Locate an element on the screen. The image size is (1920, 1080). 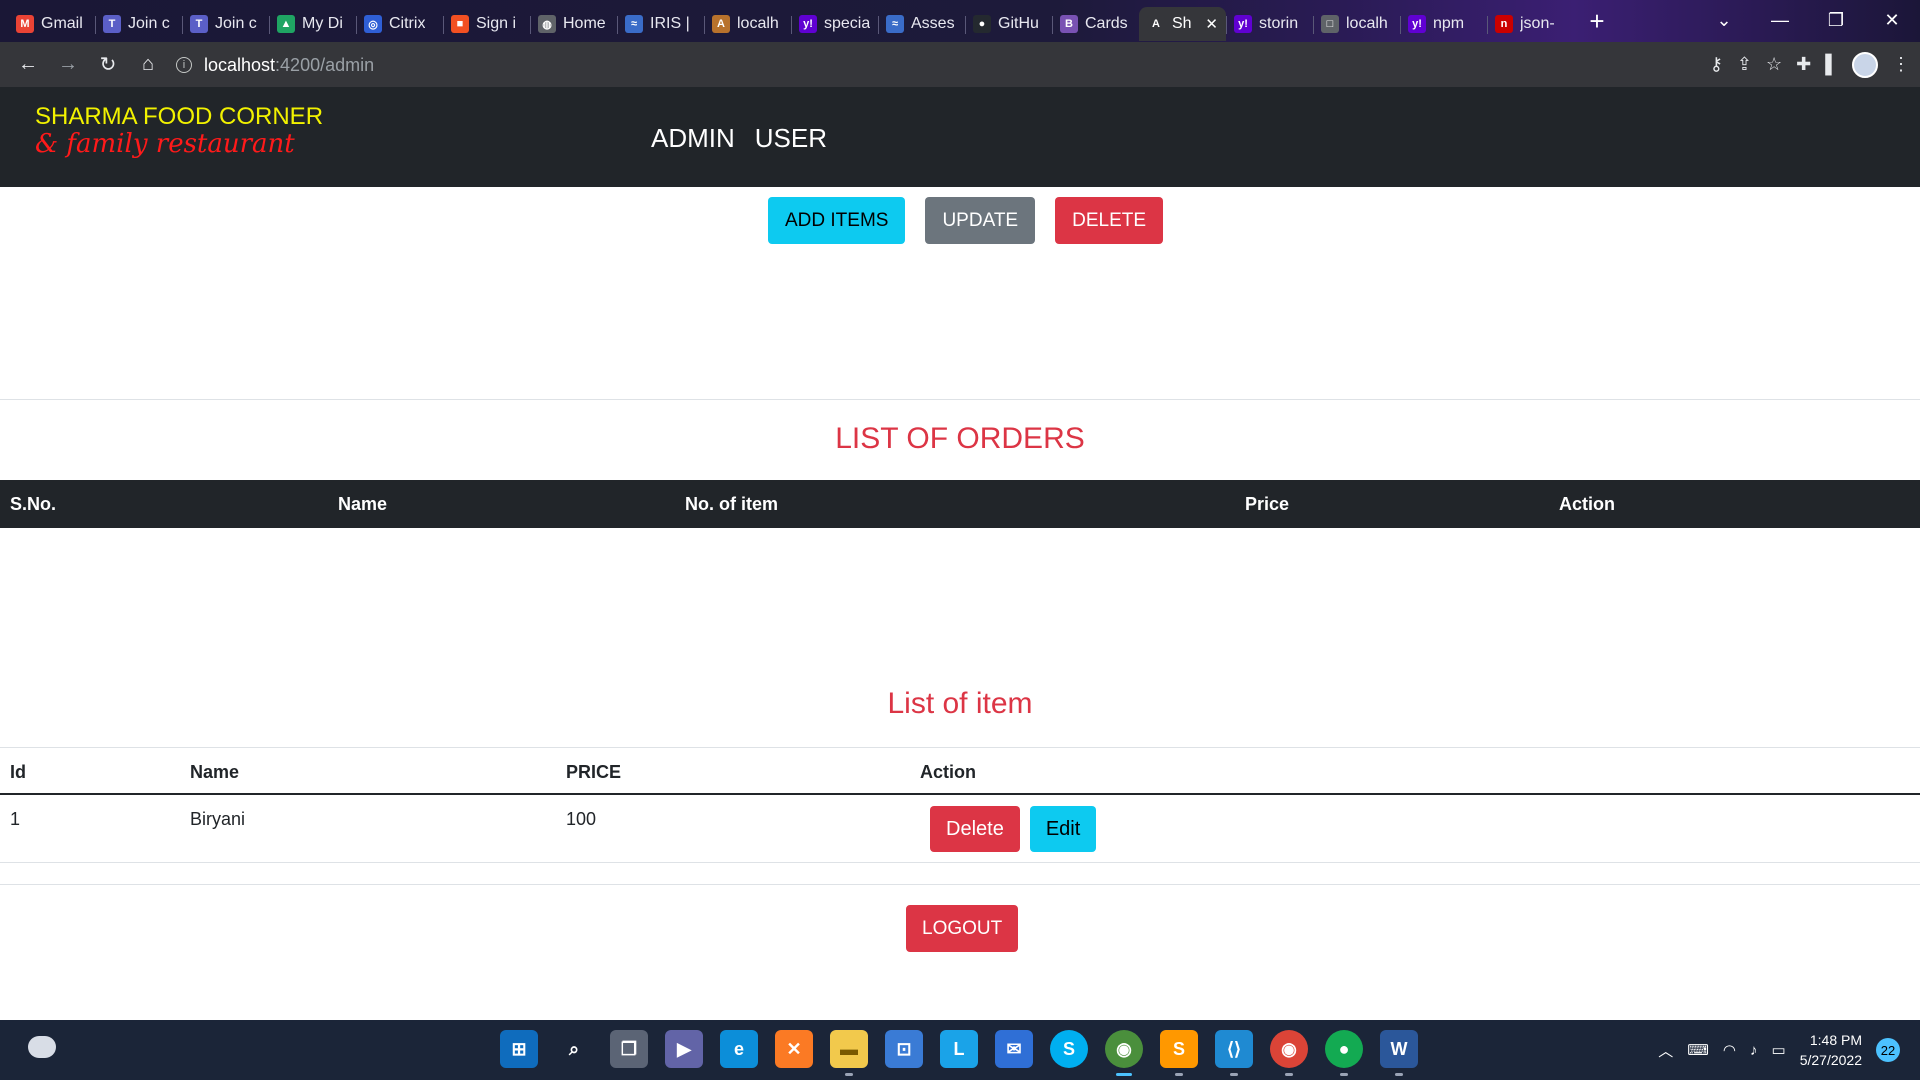
profile-avatar is located at coordinates (1865, 64).